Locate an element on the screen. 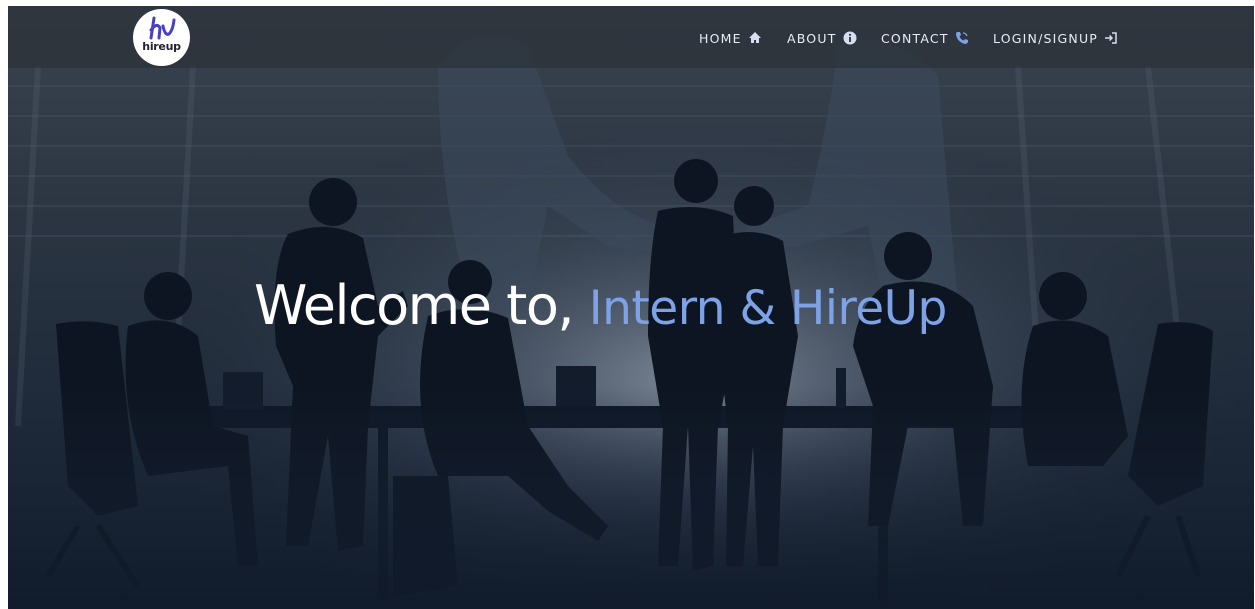  login-icon is located at coordinates (1111, 38).